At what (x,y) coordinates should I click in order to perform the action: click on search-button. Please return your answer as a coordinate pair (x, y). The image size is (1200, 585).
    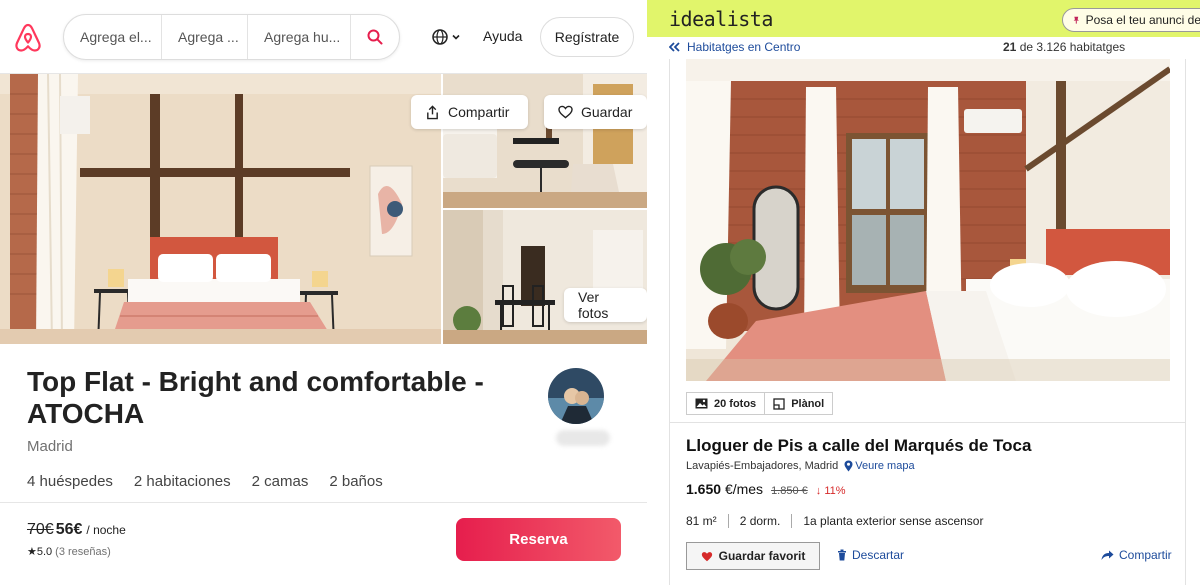
    Looking at the image, I should click on (375, 37).